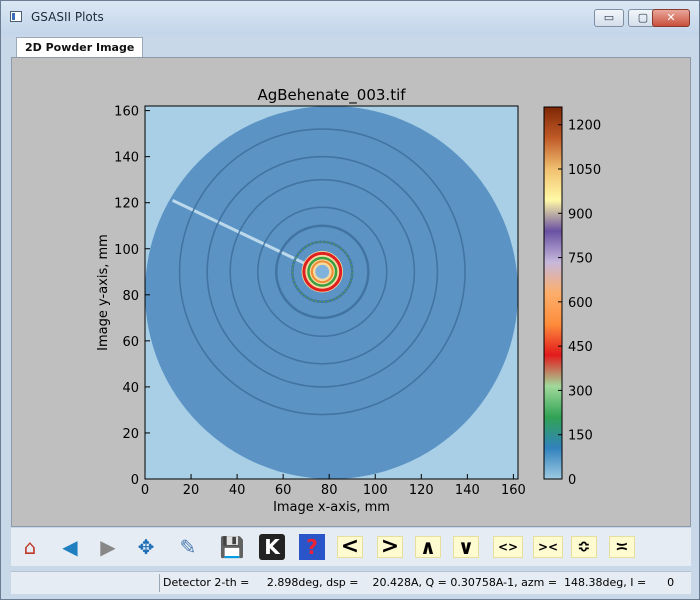 The height and width of the screenshot is (600, 700). I want to click on colorbar-tick-label: 150, so click(580, 436).